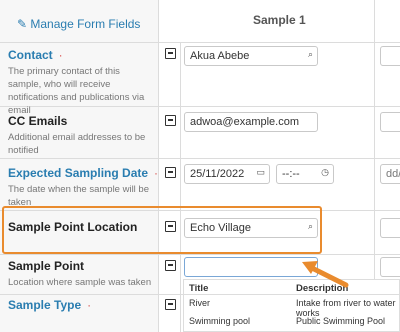 The width and height of the screenshot is (400, 332). Describe the element at coordinates (310, 54) in the screenshot. I see `search-icon: ⌕` at that location.